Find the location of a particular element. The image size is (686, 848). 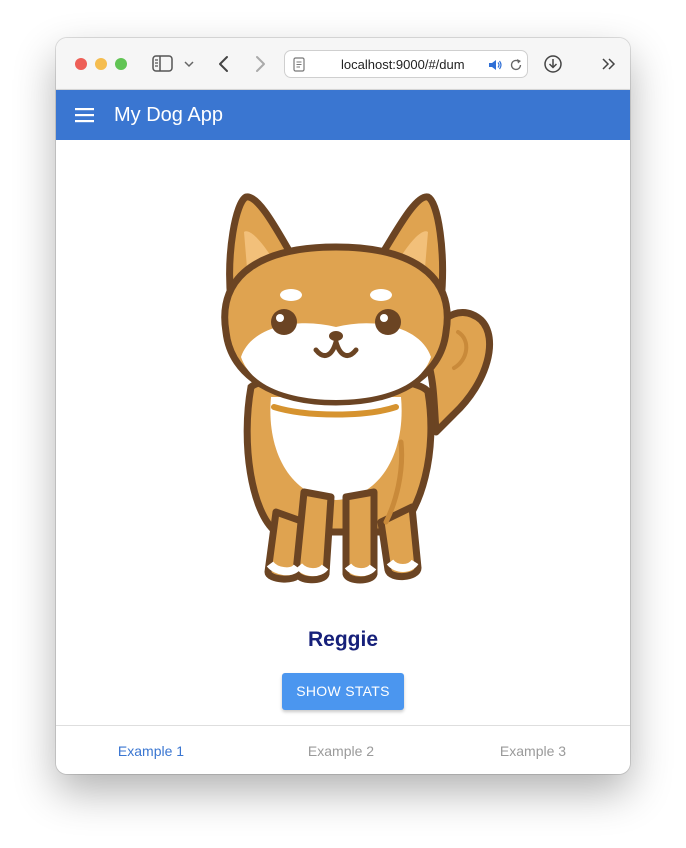

close-window-button is located at coordinates (81, 64).